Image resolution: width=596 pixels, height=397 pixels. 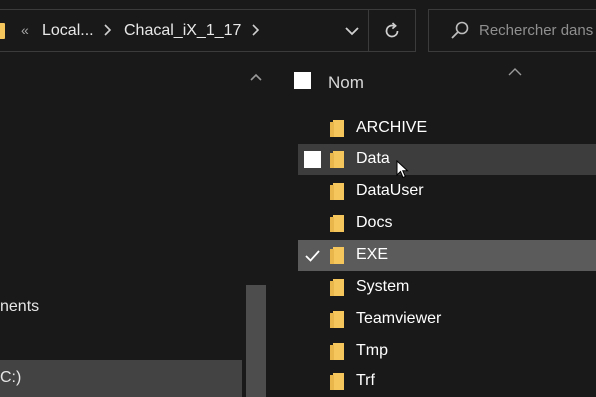 What do you see at coordinates (373, 158) in the screenshot?
I see `item-name: Data` at bounding box center [373, 158].